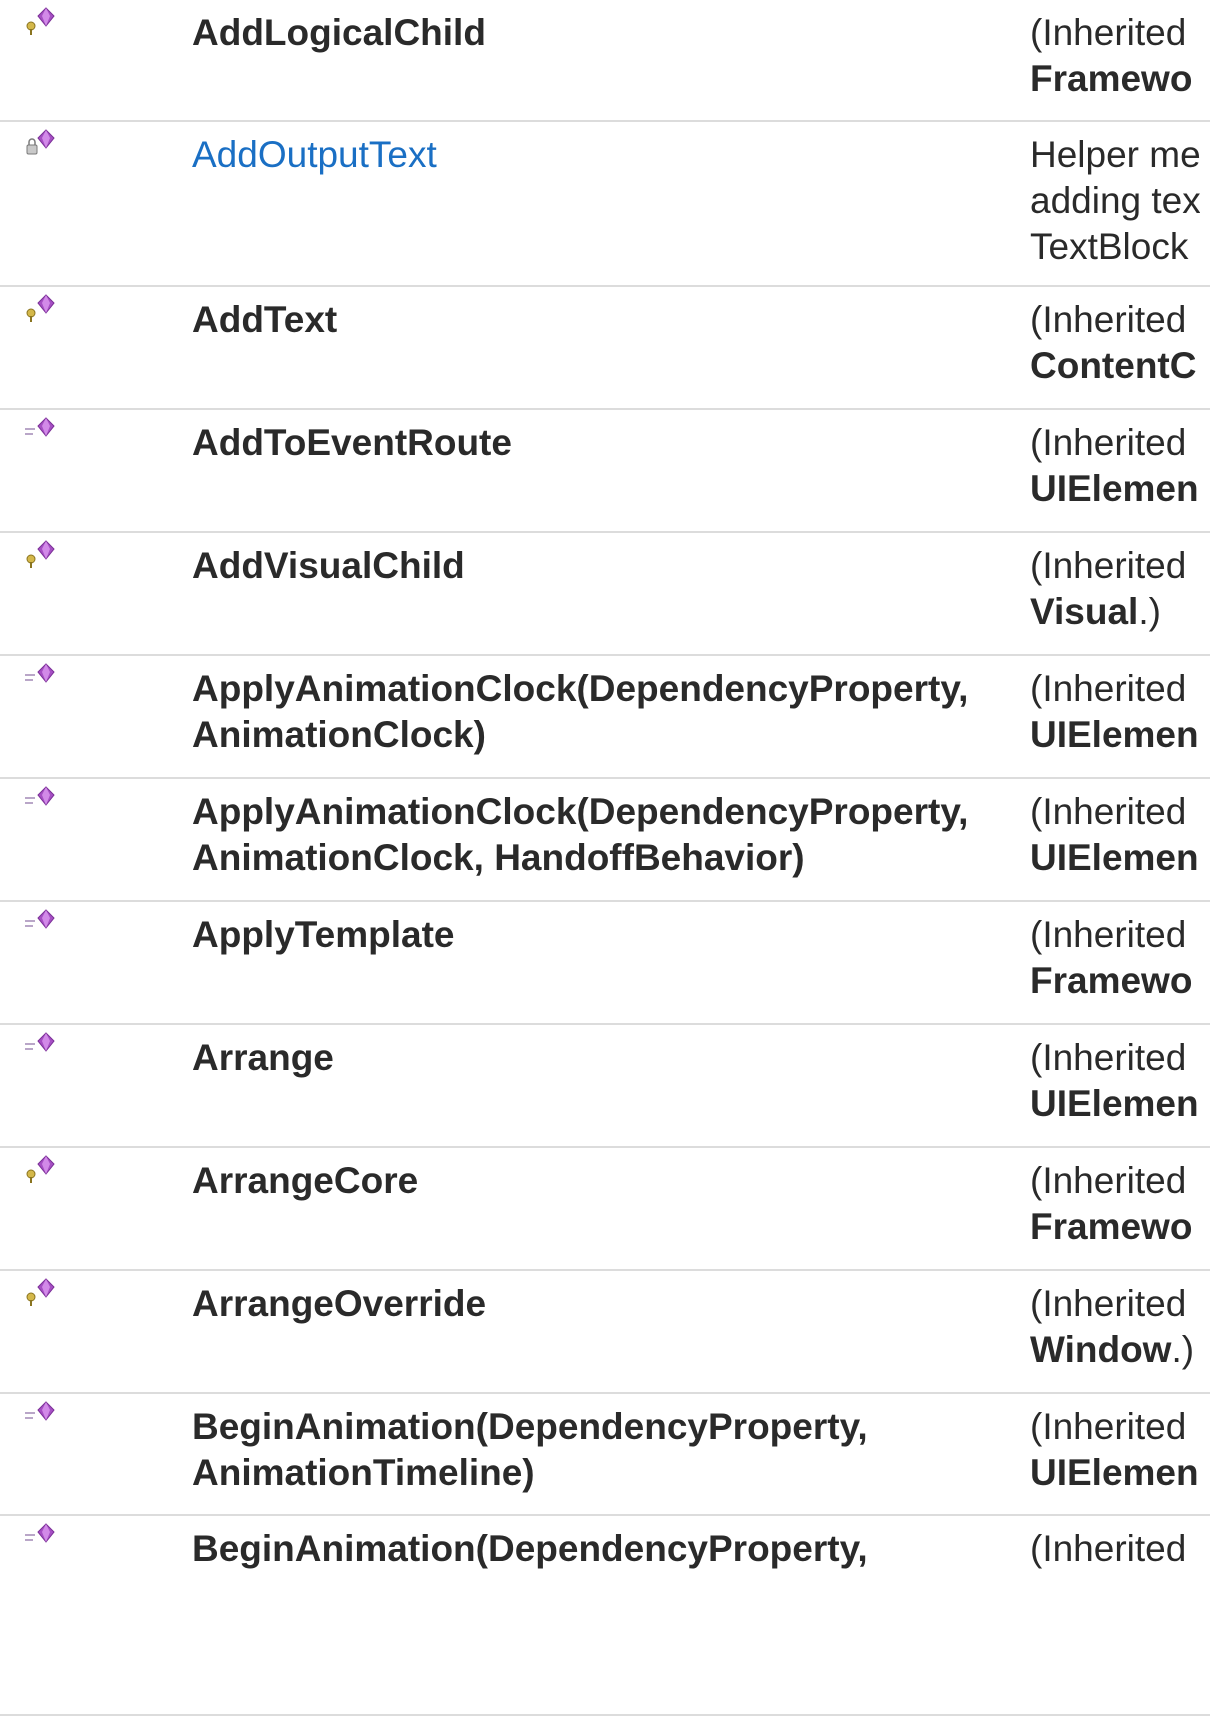  I want to click on member-row: AddToEventRoute (Inherited UIElemen, so click(605, 471).